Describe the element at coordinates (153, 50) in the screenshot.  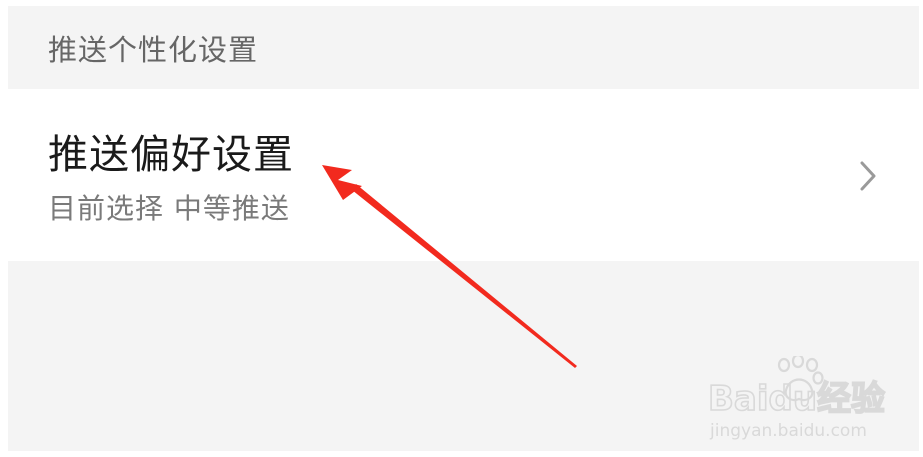
I see `section-title: 推送个性化设置` at that location.